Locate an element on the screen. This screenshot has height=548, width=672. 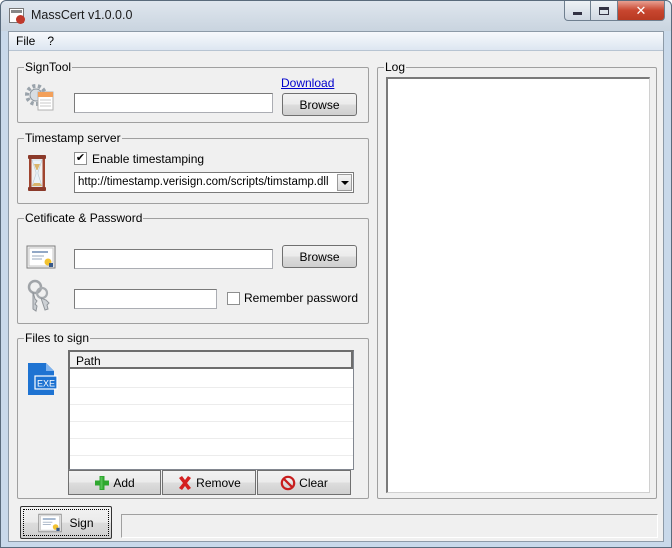
keys-icon is located at coordinates (38, 295).